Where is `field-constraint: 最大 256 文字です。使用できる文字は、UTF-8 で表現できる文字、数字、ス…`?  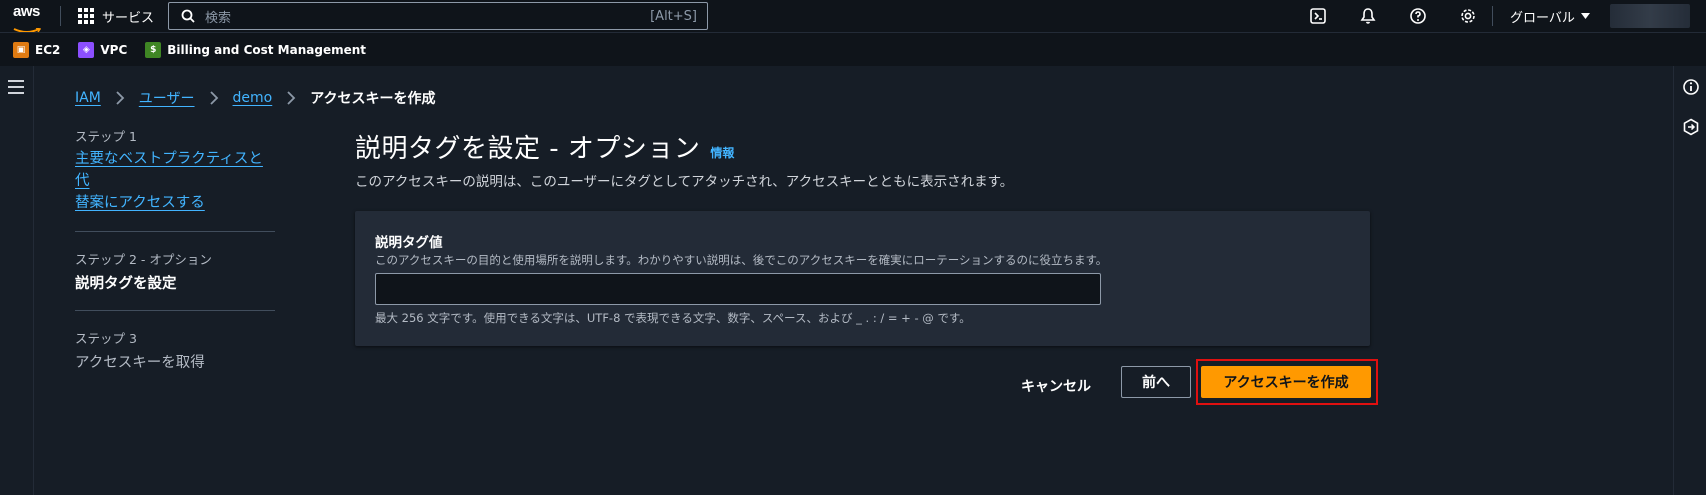 field-constraint: 最大 256 文字です。使用できる文字は、UTF-8 で表現できる文字、数字、ス… is located at coordinates (673, 318).